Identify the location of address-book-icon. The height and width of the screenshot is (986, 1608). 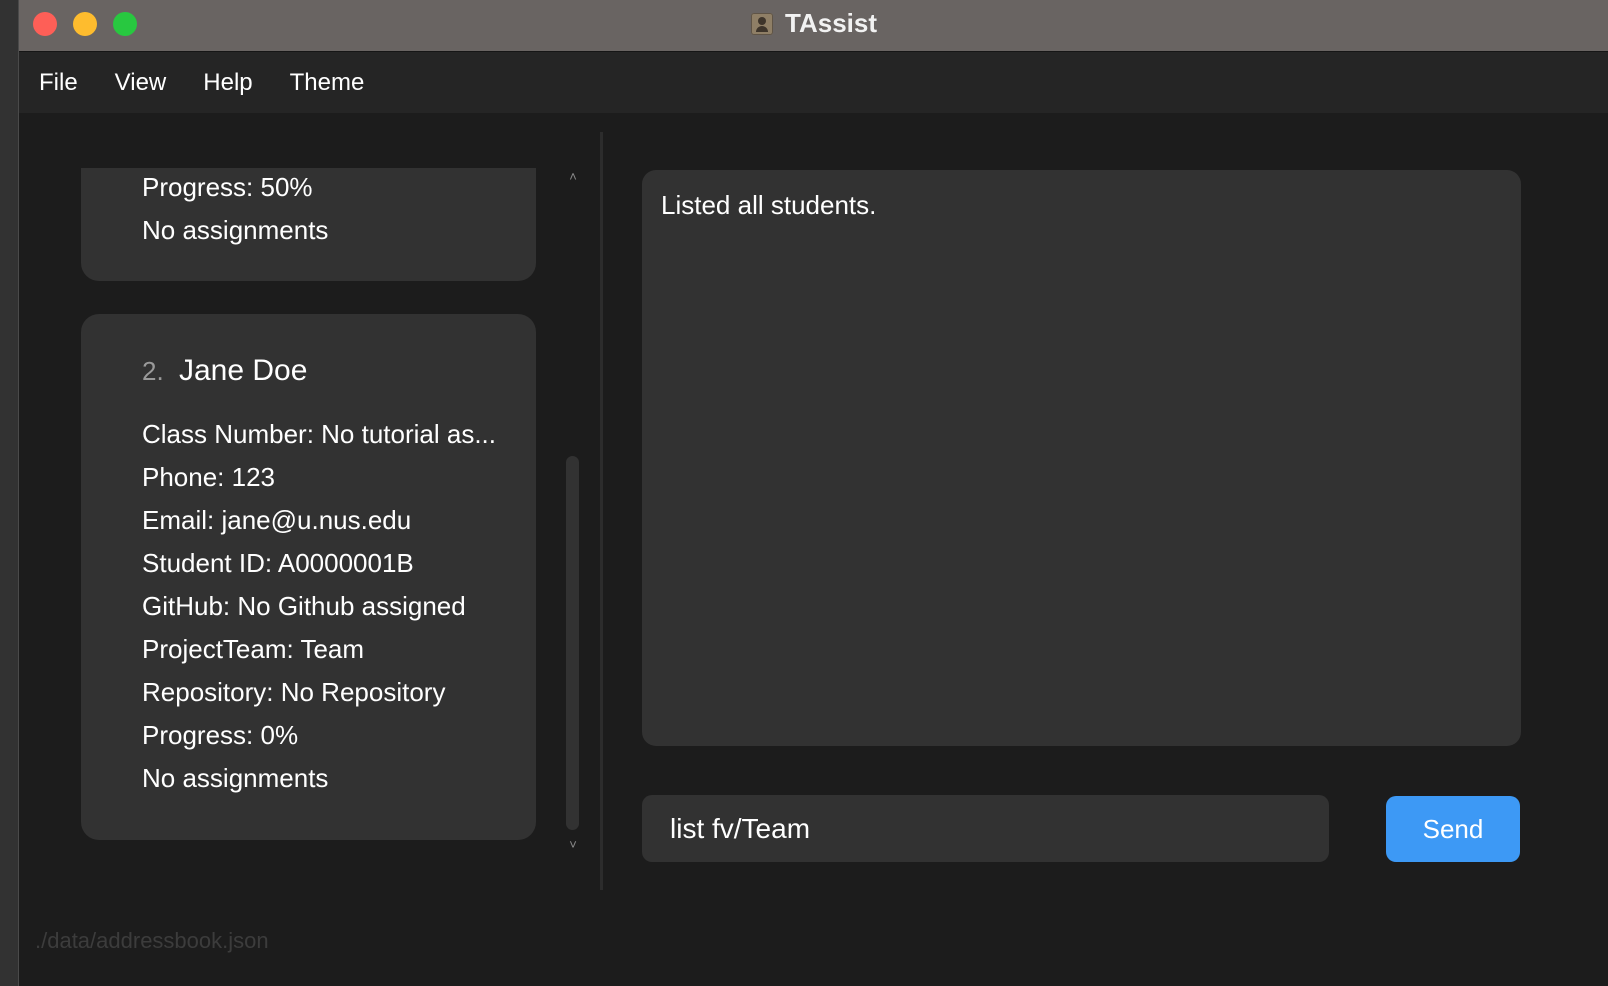
(762, 23).